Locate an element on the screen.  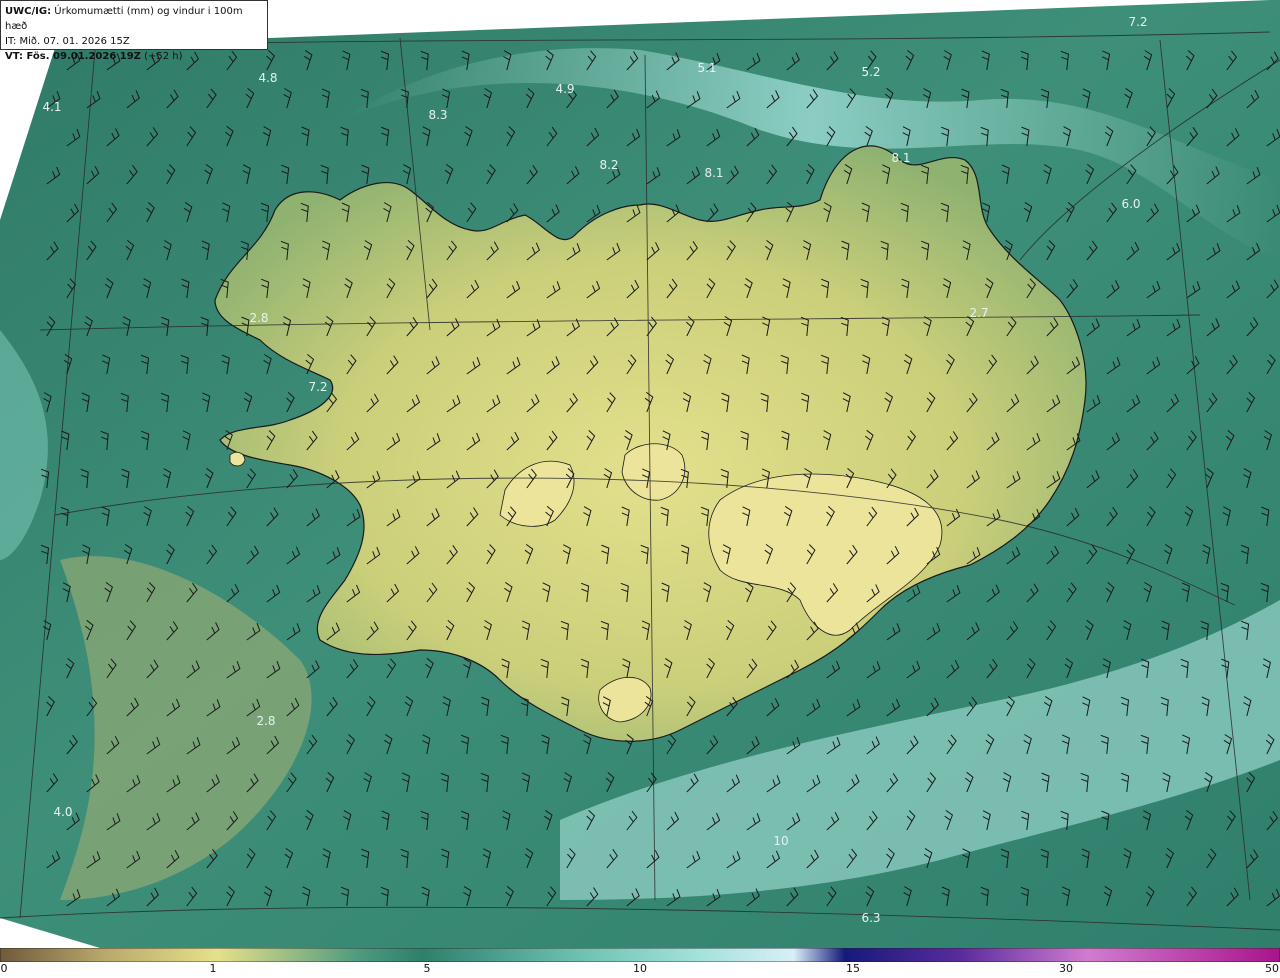
valid-time-line: VT: Fös. 09.01.2026 19Z (+52 h) is located at coordinates (134, 56).